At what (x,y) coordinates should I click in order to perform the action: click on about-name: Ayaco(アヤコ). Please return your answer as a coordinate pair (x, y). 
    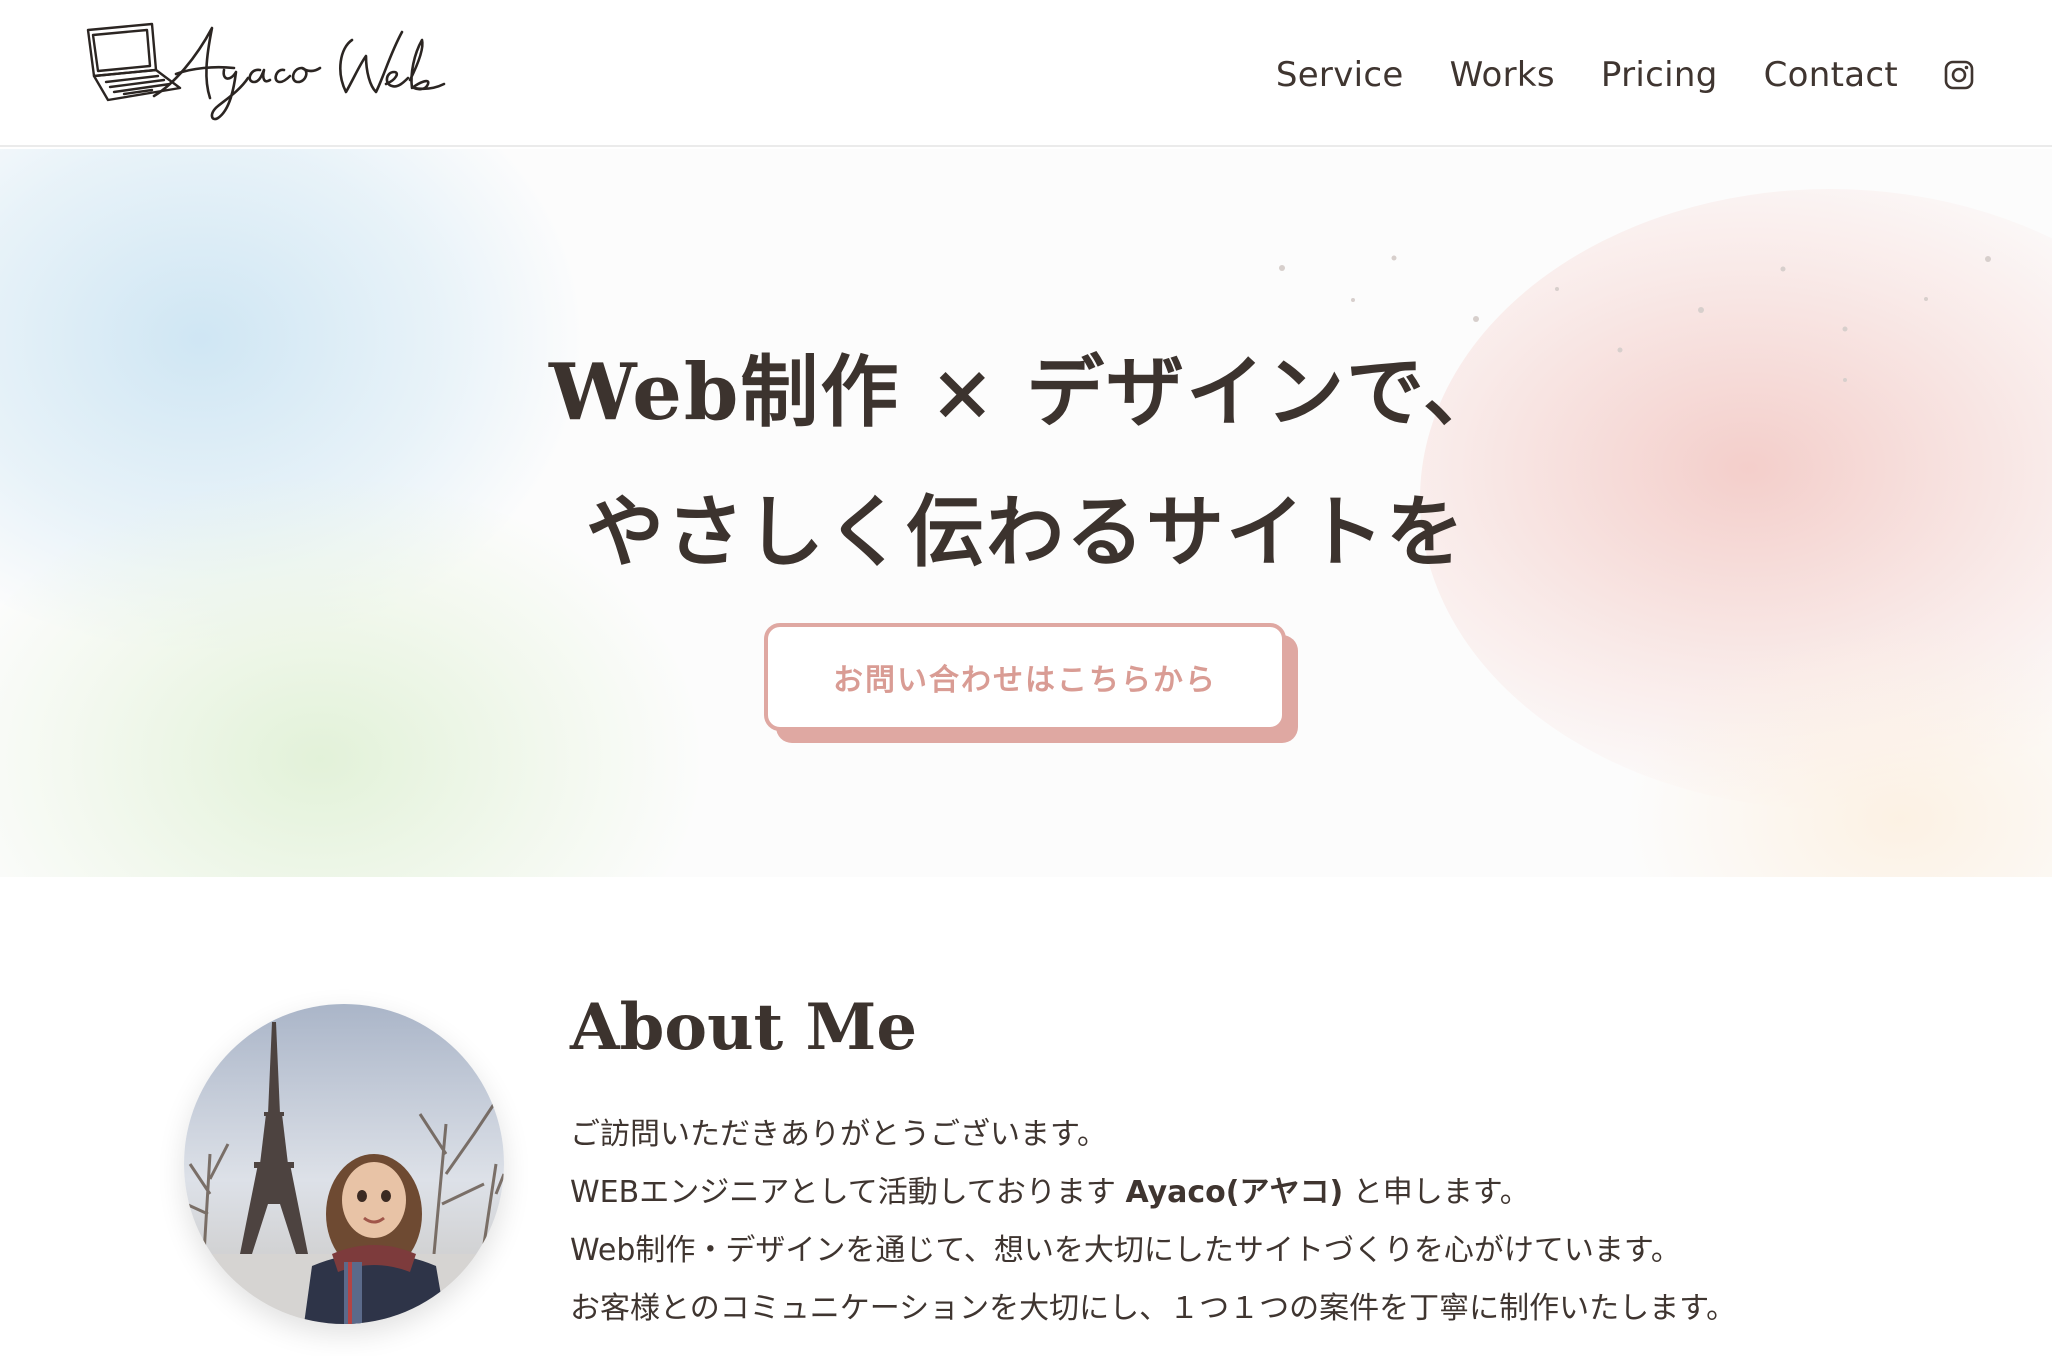
    Looking at the image, I should click on (1234, 1192).